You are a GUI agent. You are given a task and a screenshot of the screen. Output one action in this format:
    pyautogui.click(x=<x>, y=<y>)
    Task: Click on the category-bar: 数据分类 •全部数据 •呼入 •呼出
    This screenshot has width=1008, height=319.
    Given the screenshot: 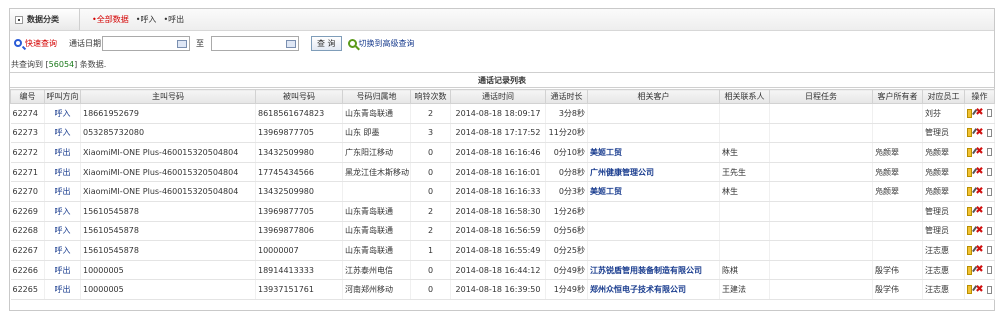 What is the action you would take?
    pyautogui.click(x=502, y=20)
    